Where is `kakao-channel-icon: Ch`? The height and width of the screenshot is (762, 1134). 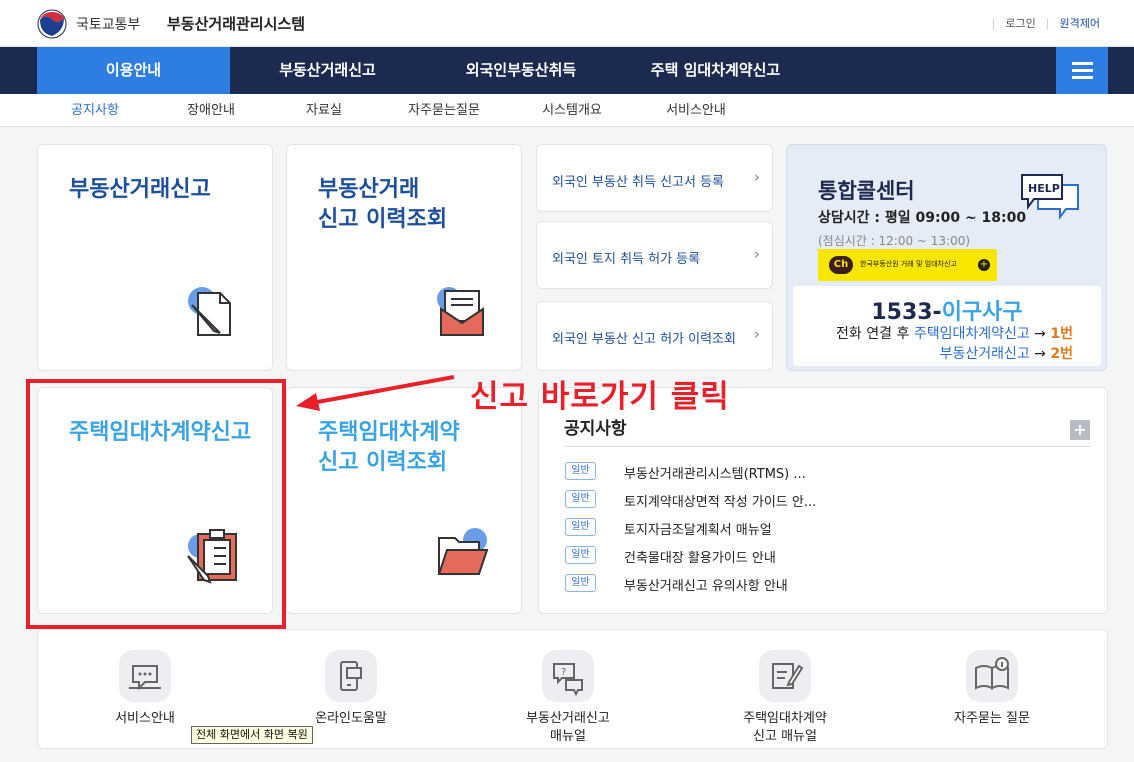
kakao-channel-icon: Ch is located at coordinates (841, 265).